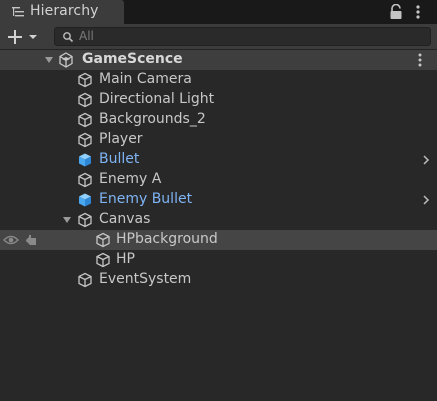  I want to click on tab-title: Hierarchy, so click(64, 11).